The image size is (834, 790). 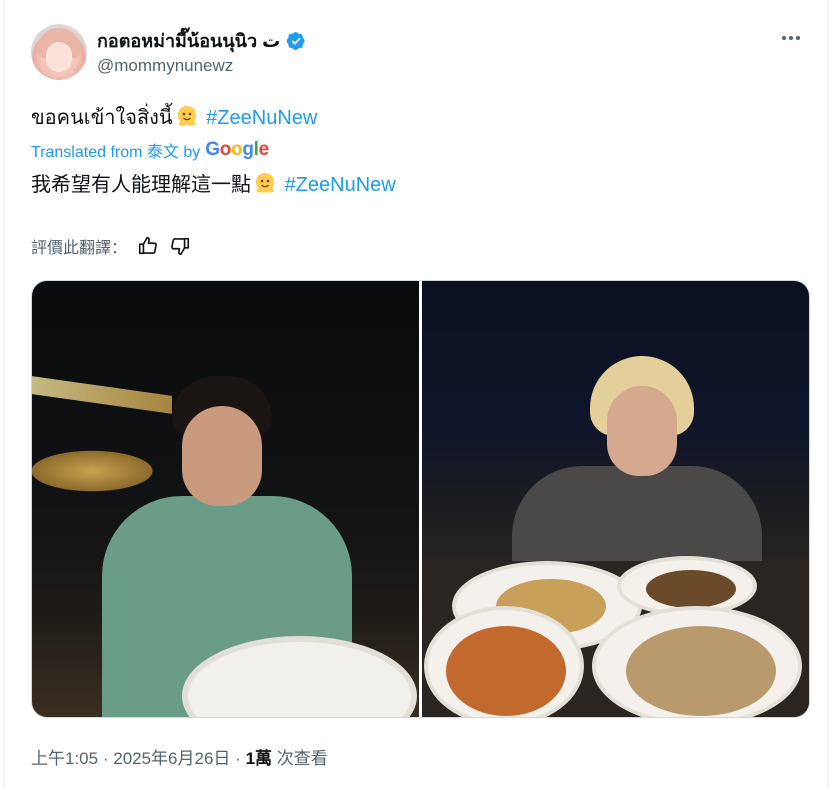 I want to click on views-label: 次查看, so click(x=302, y=758).